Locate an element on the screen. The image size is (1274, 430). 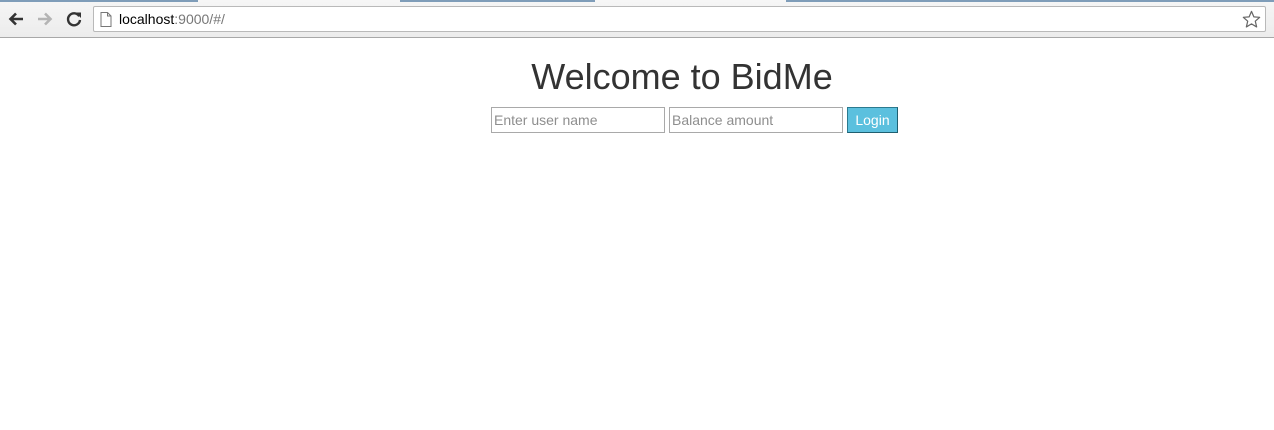
back-arrow-icon is located at coordinates (16, 19).